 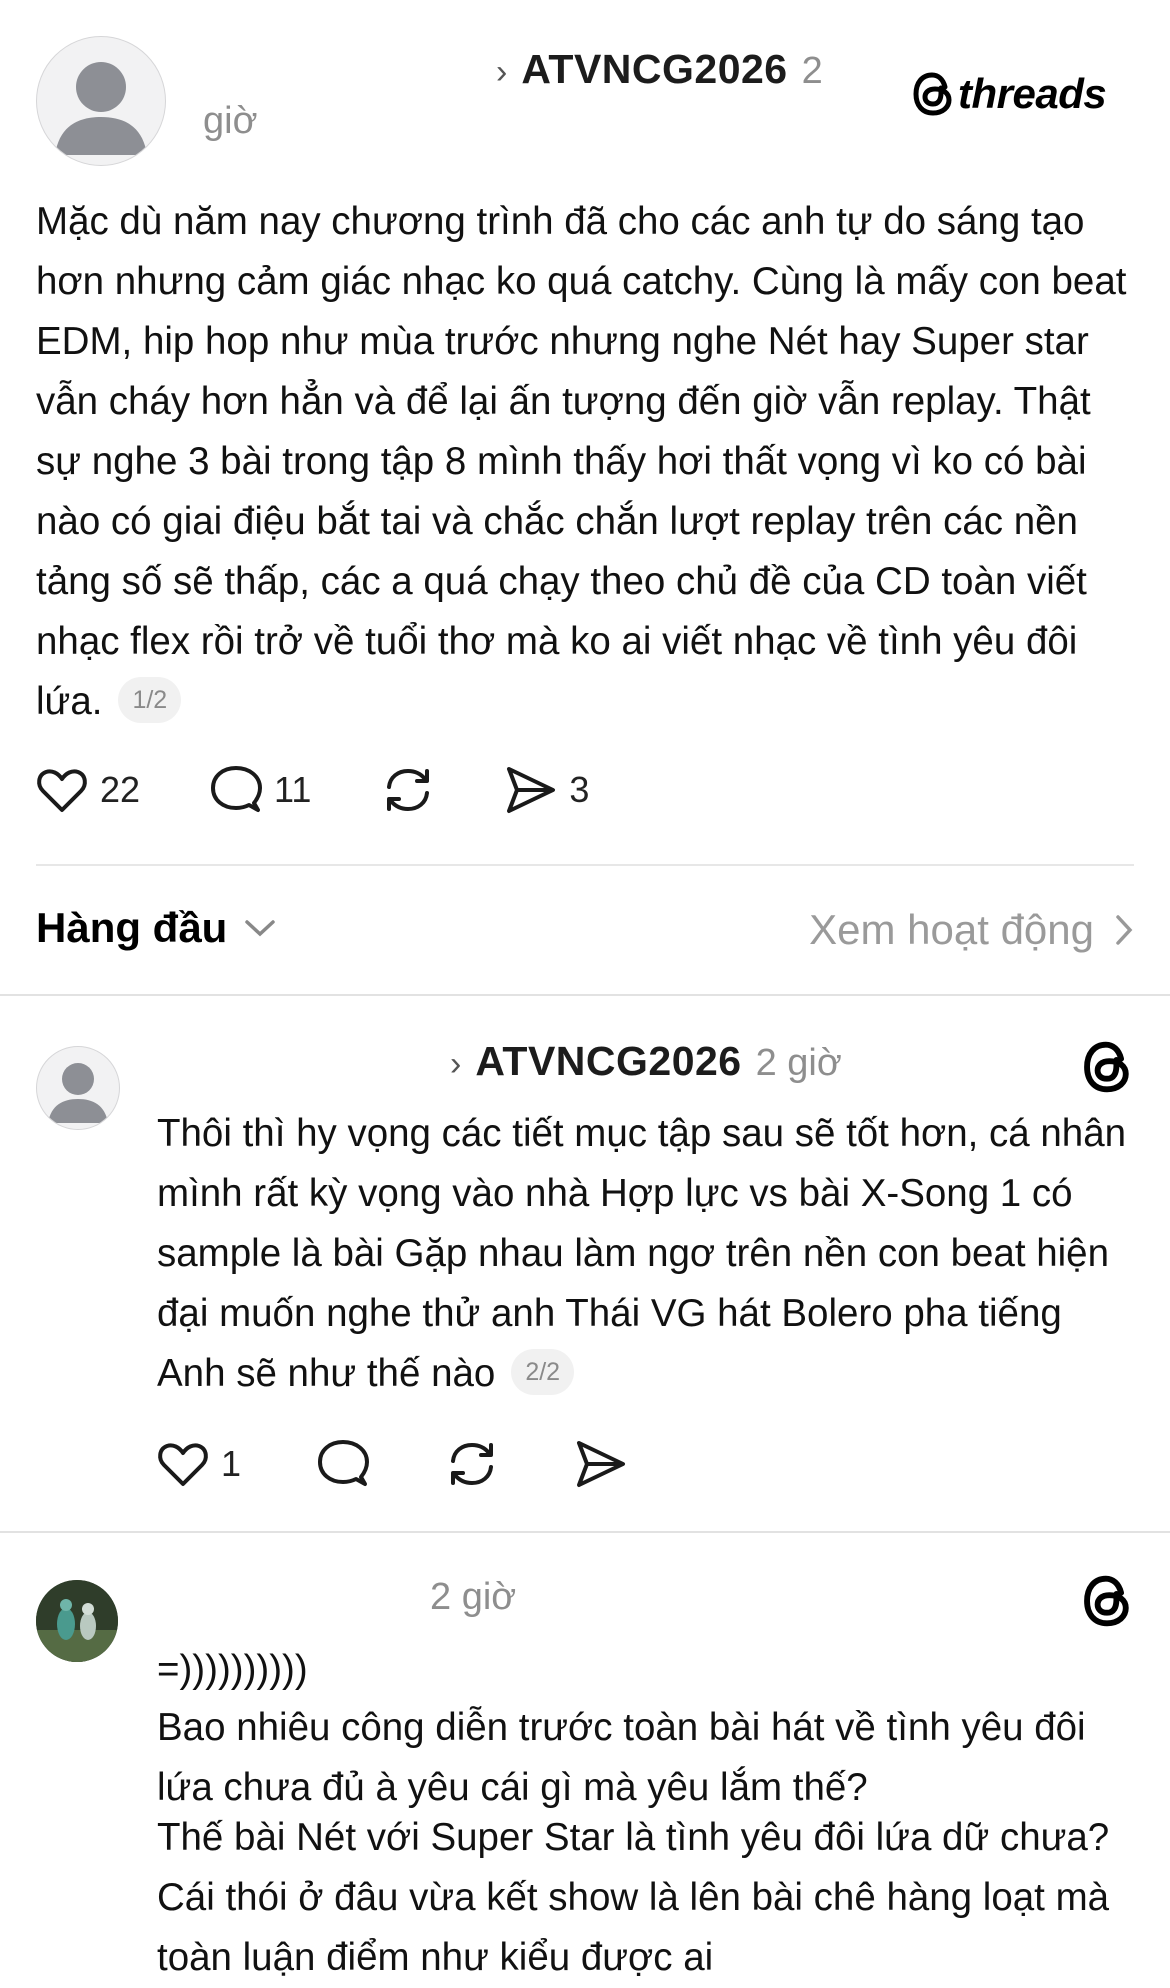 What do you see at coordinates (232, 1669) in the screenshot?
I see `reply2-line1: =))))))))))` at bounding box center [232, 1669].